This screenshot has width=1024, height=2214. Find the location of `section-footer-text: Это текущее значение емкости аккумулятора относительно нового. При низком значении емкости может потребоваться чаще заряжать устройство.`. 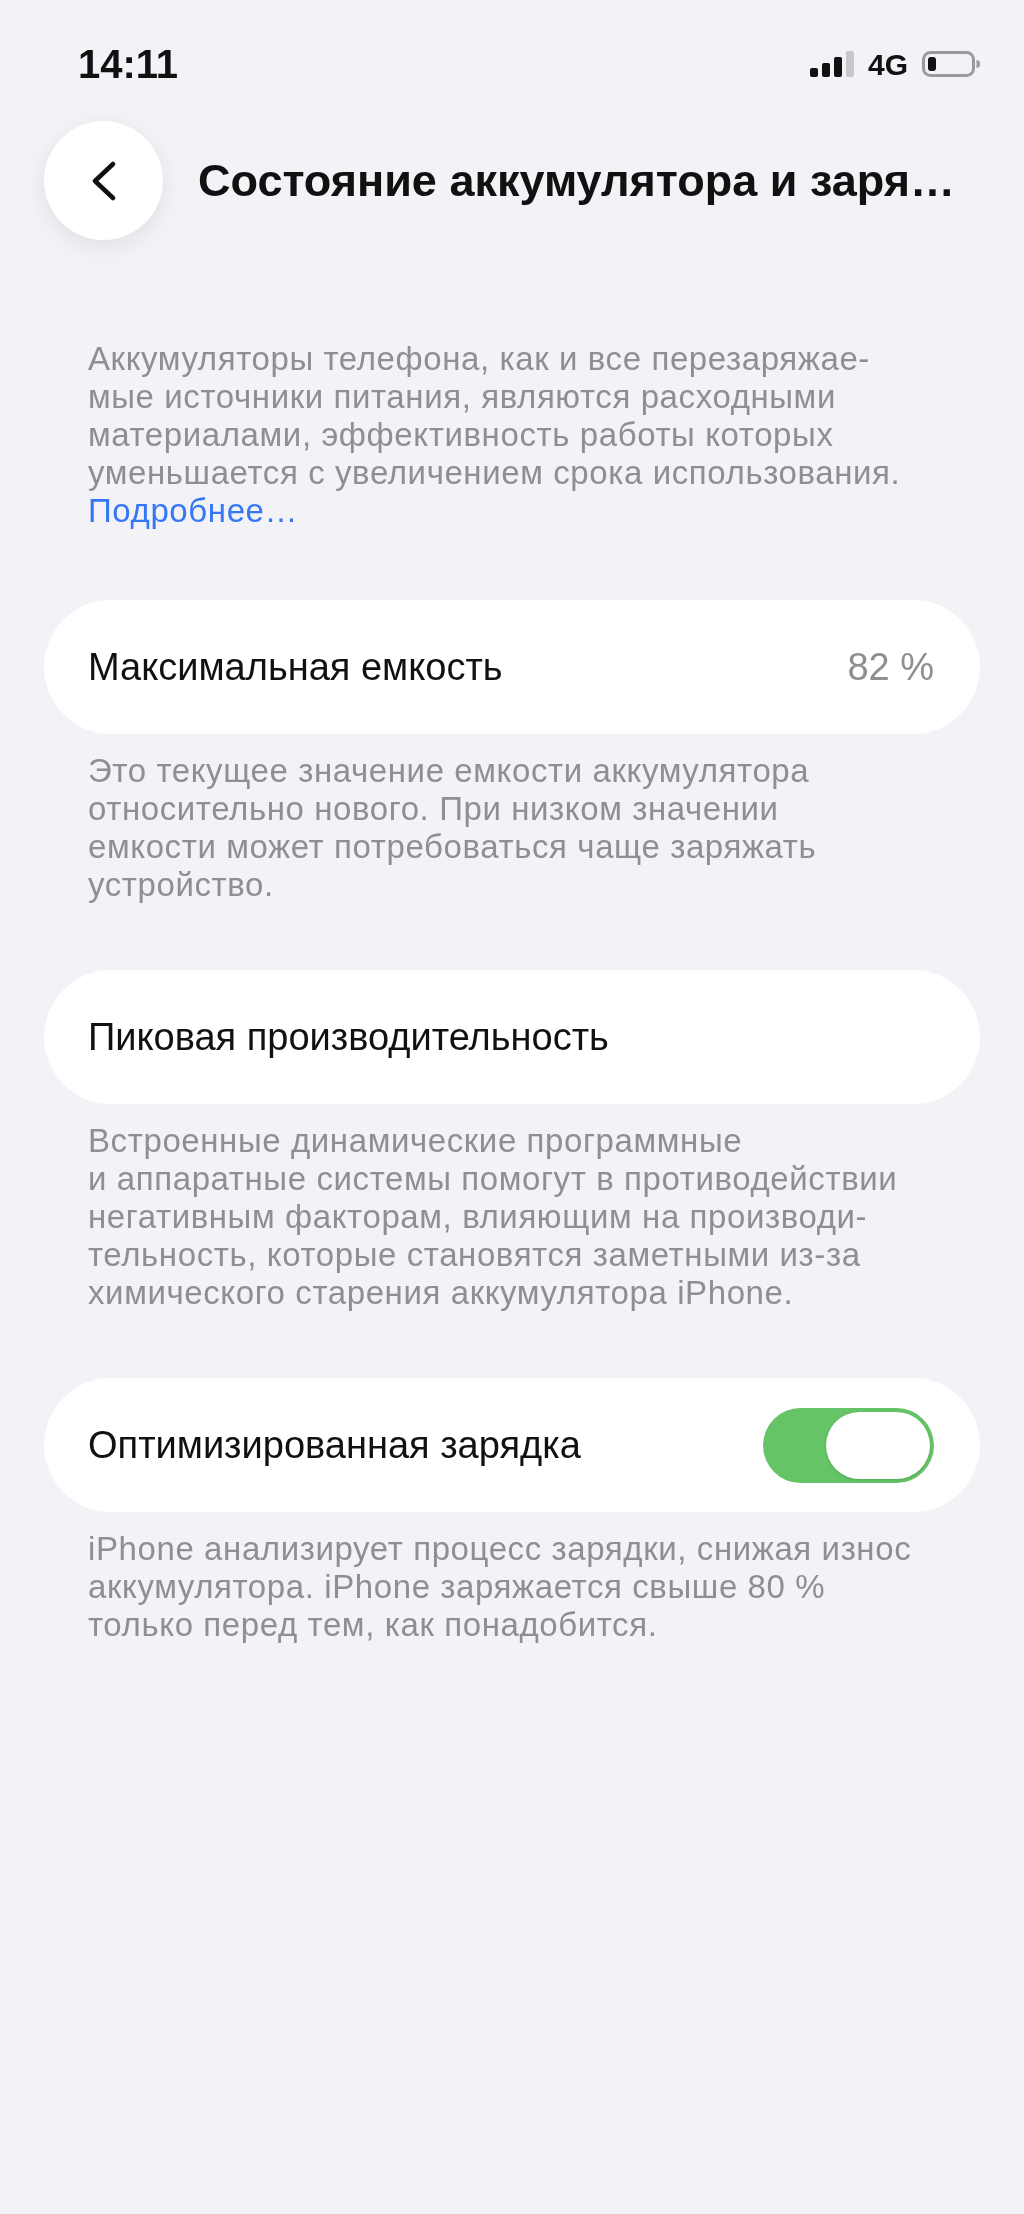

section-footer-text: Это текущее значение емкости аккумулятора относительно нового. При низком значении емкости может потребоваться чаще заряжать устройство. is located at coordinates (452, 828).